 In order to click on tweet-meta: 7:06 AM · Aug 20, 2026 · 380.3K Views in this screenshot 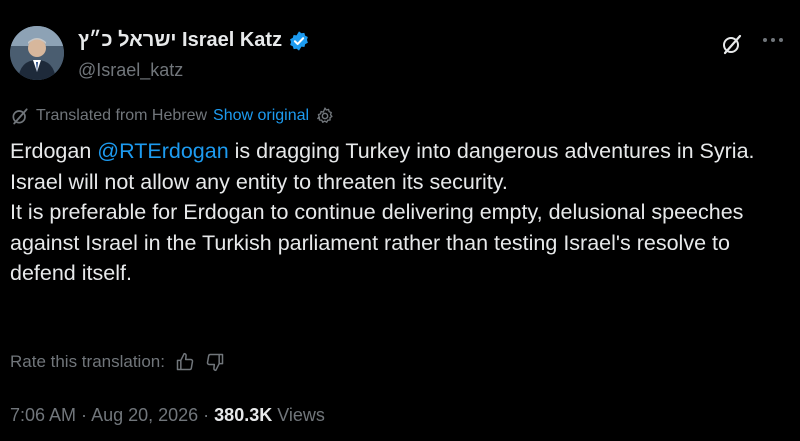, I will do `click(167, 415)`.